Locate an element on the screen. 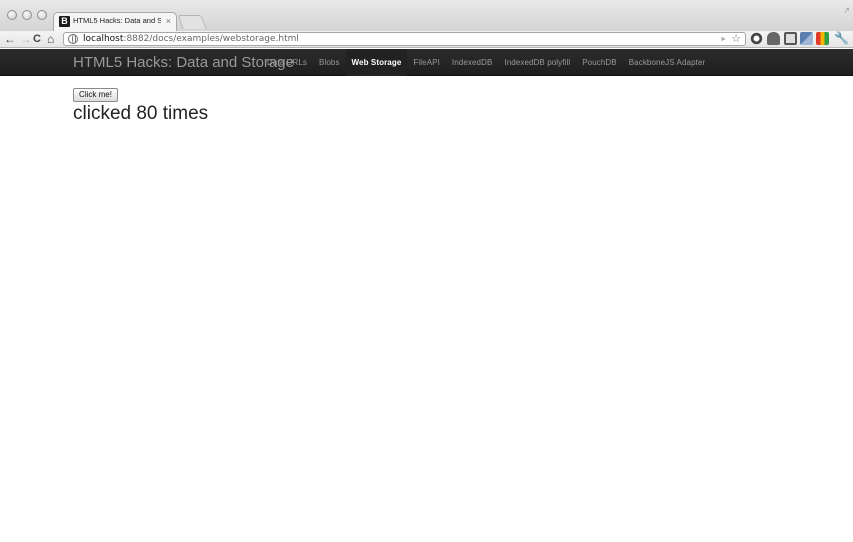 The height and width of the screenshot is (542, 853). extension-person-icon is located at coordinates (773, 38).